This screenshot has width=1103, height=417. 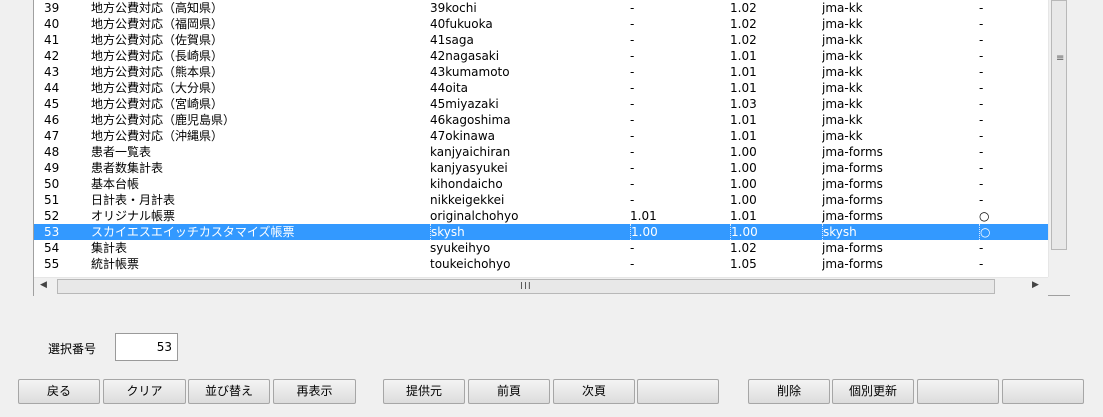 I want to click on table-row: 44 地方公費対応（大分県） 44oita - 1.01 jma-kk -, so click(x=541, y=88).